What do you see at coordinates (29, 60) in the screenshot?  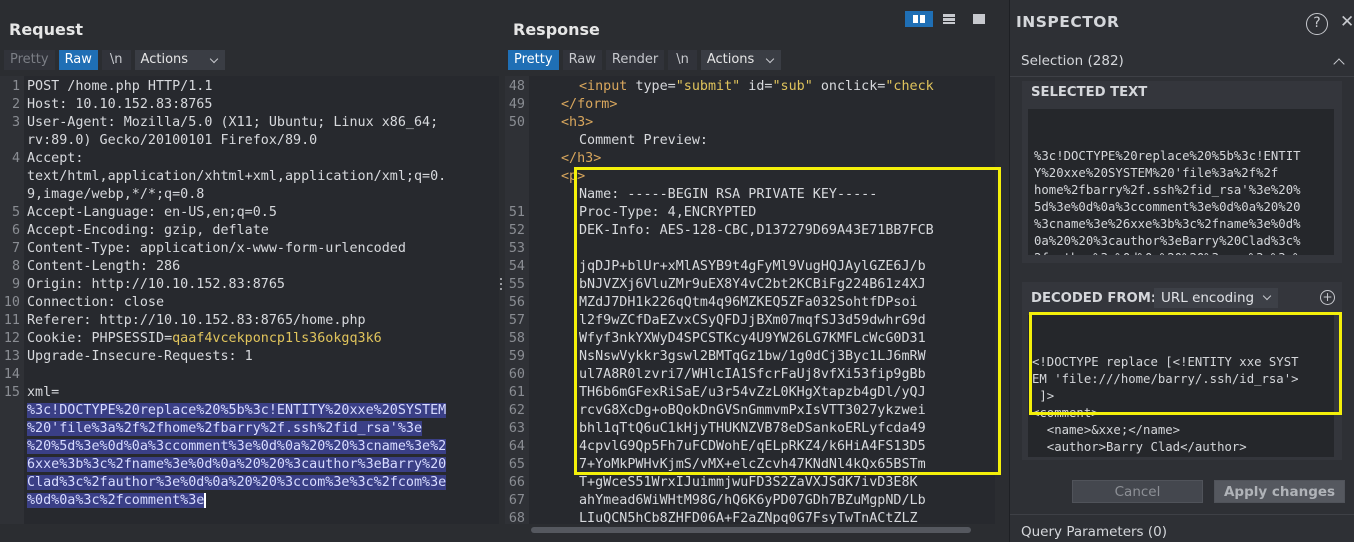 I see `request-tab-pretty: Pretty` at bounding box center [29, 60].